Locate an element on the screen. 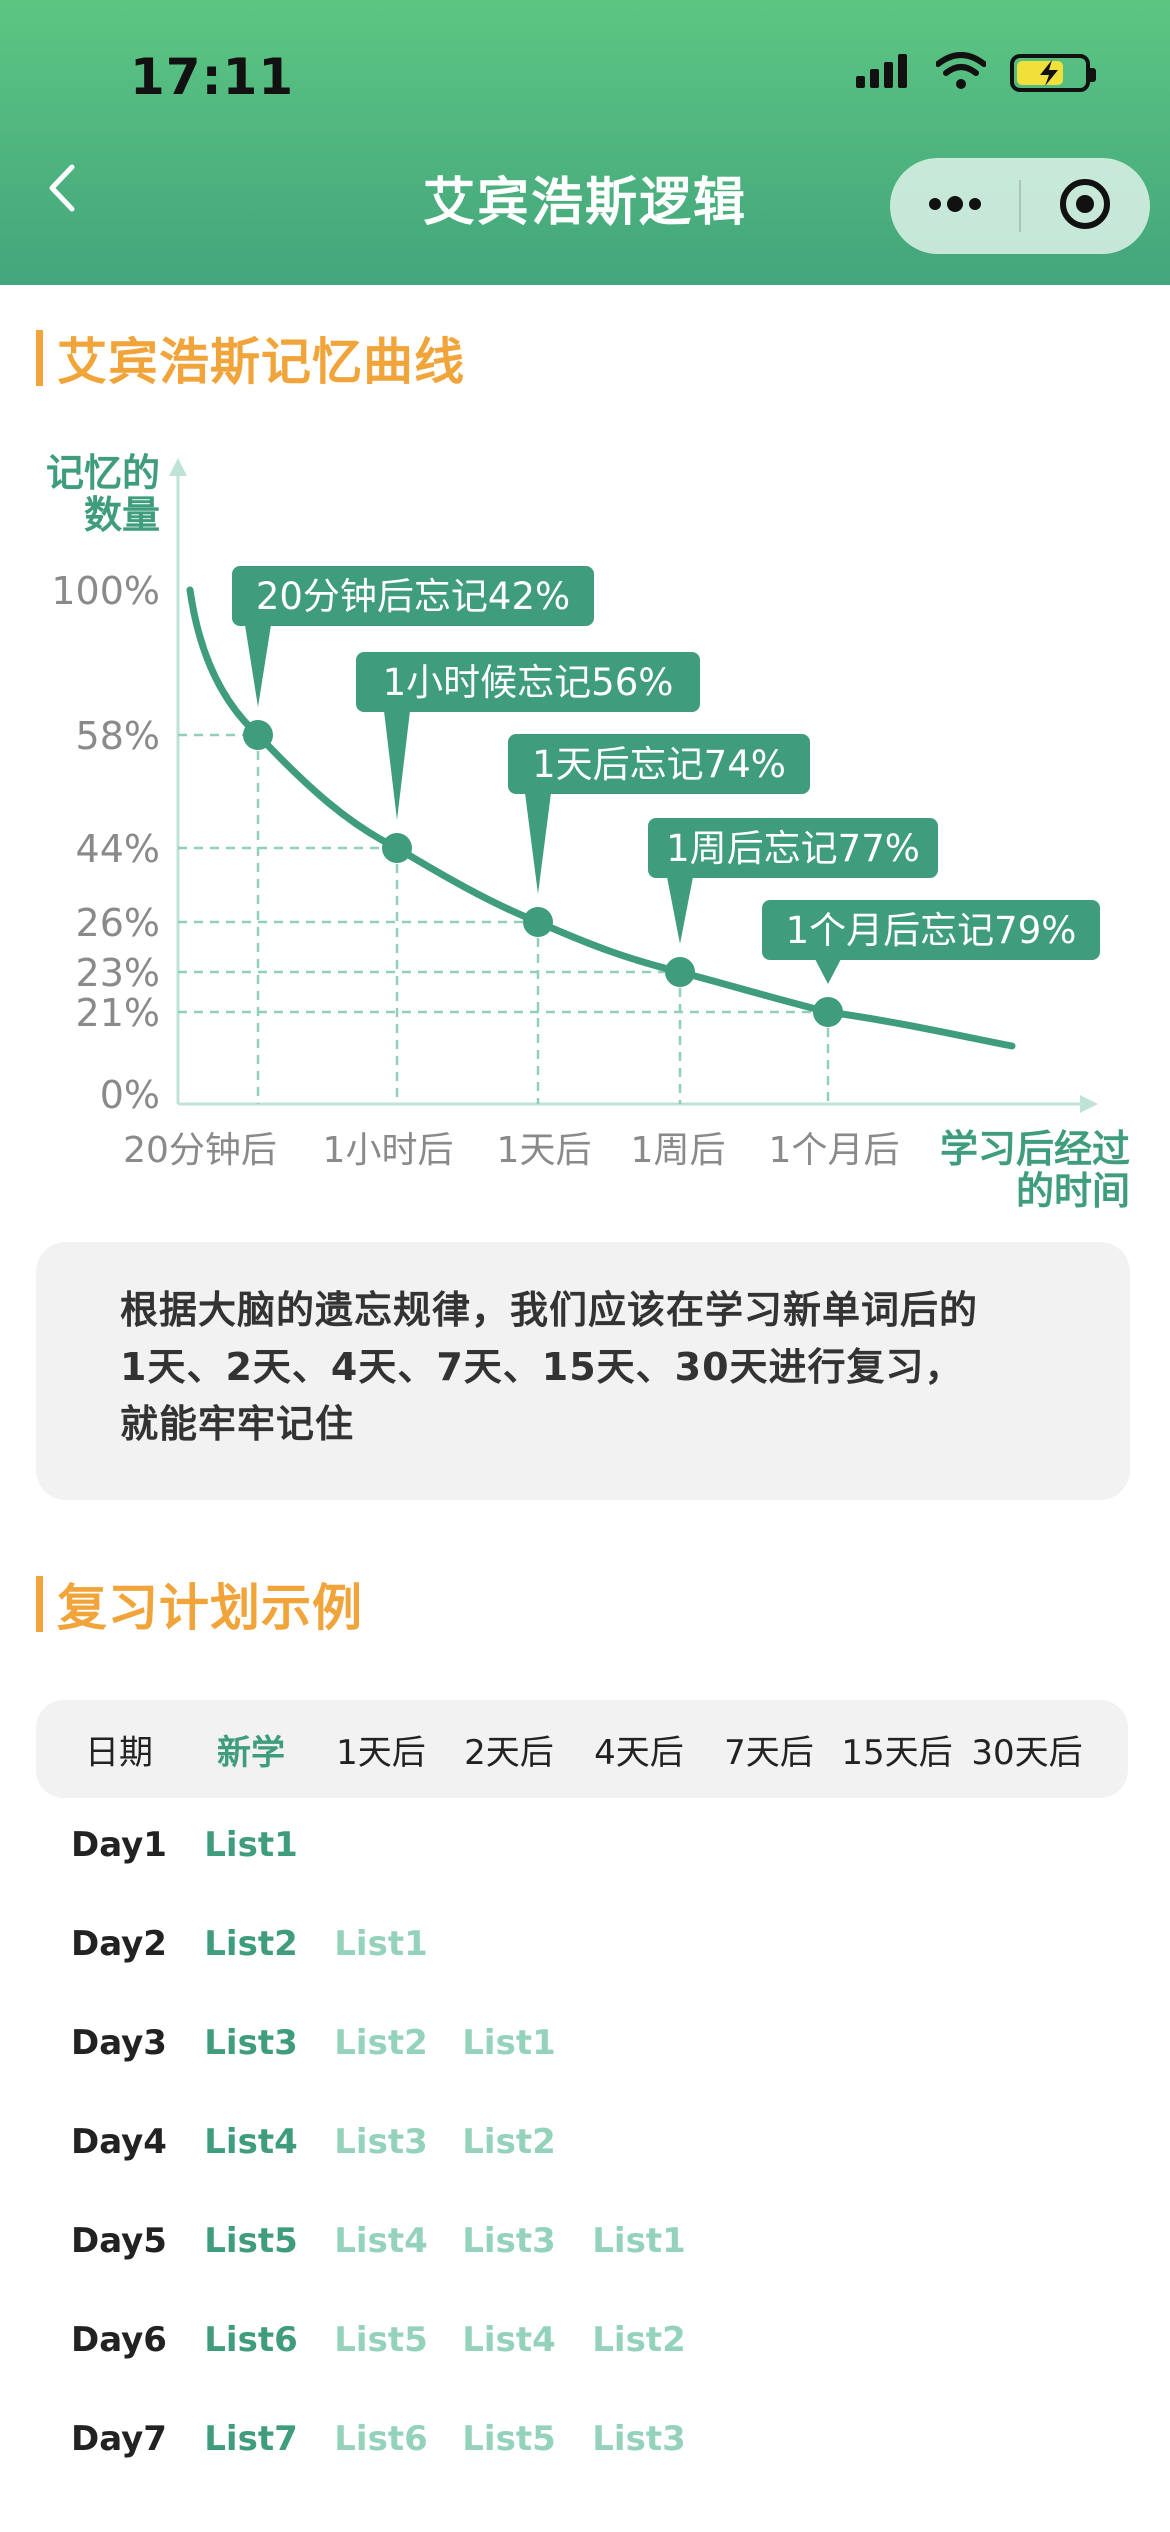 This screenshot has height=2532, width=1170. status-icons is located at coordinates (976, 73).